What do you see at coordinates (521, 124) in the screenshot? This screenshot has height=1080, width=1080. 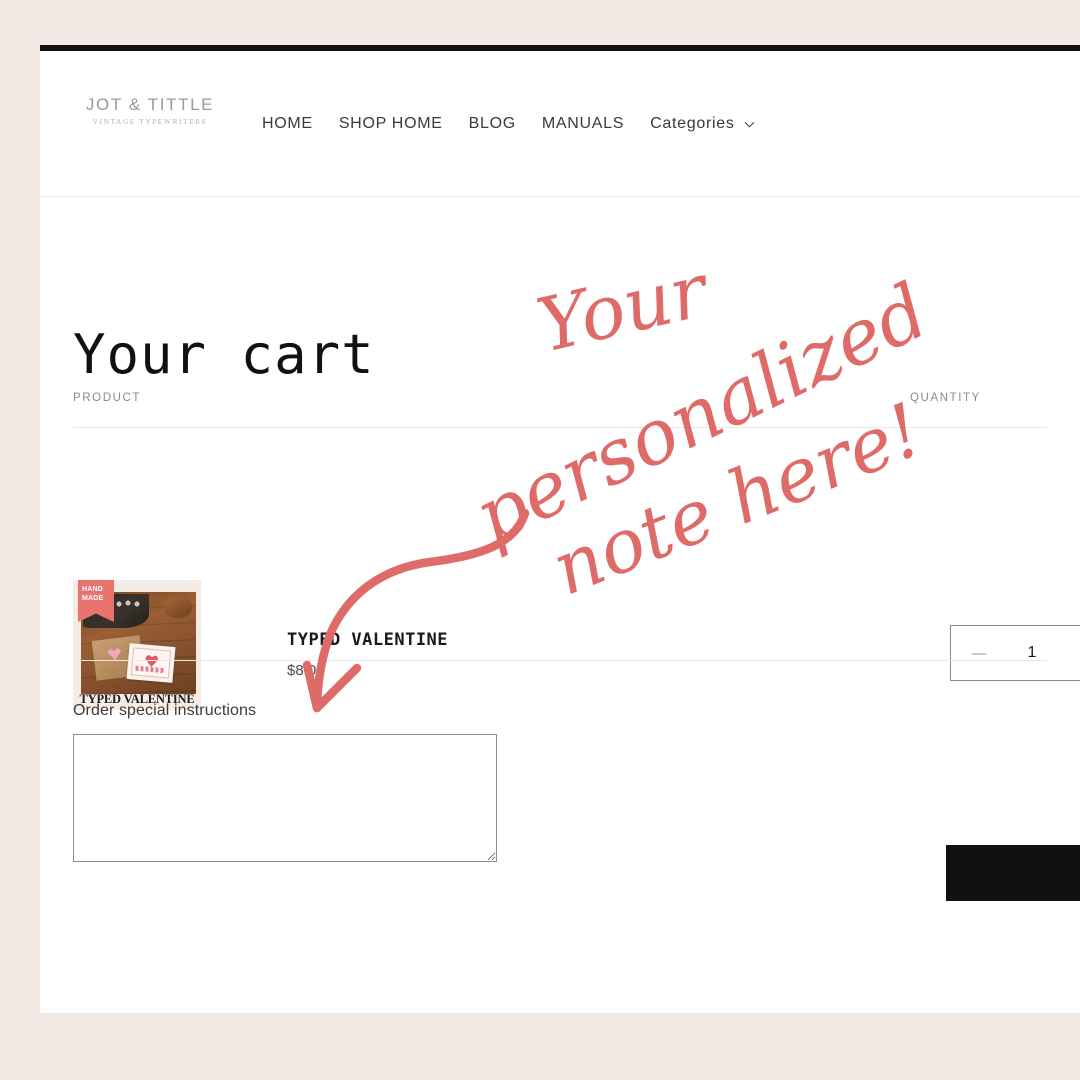 I see `main-nav: HOME SHOP HOME BLOG MANUALS Categories` at bounding box center [521, 124].